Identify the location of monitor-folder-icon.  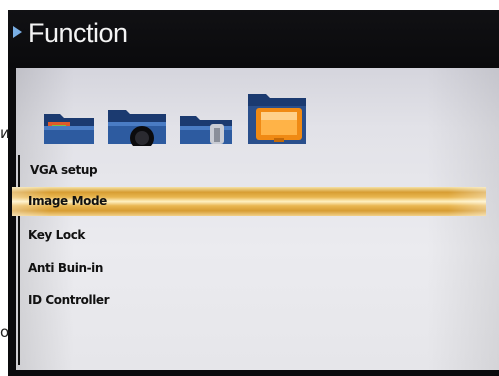
(277, 119).